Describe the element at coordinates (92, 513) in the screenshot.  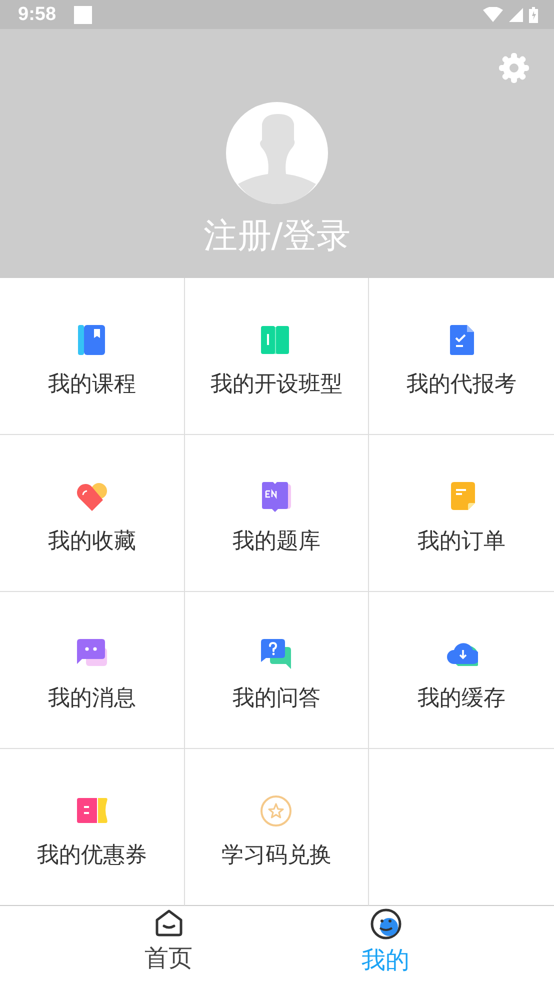
I see `menu-item: 我的收藏` at that location.